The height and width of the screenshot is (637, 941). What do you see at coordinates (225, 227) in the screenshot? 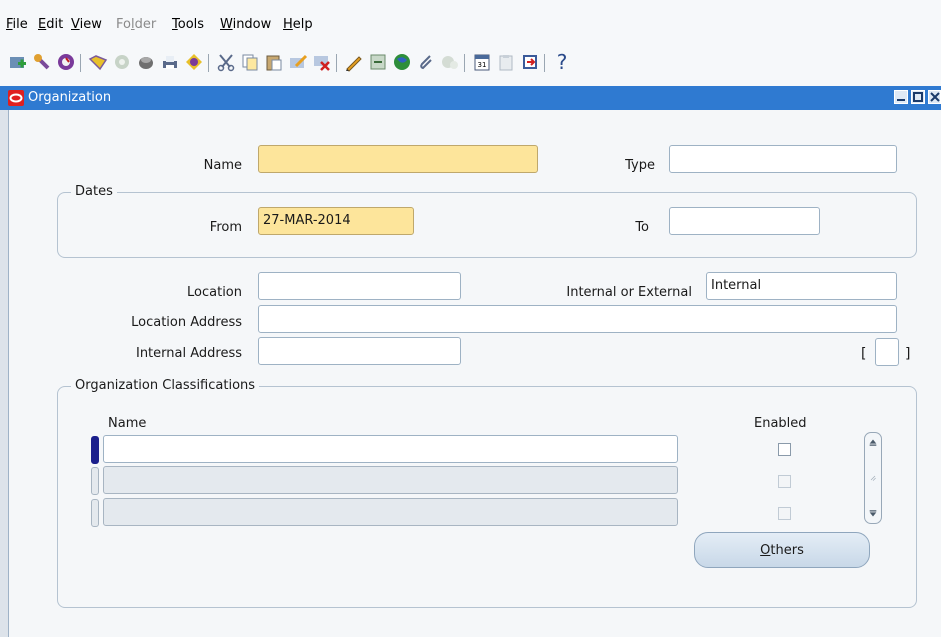
I see `from-label: From` at bounding box center [225, 227].